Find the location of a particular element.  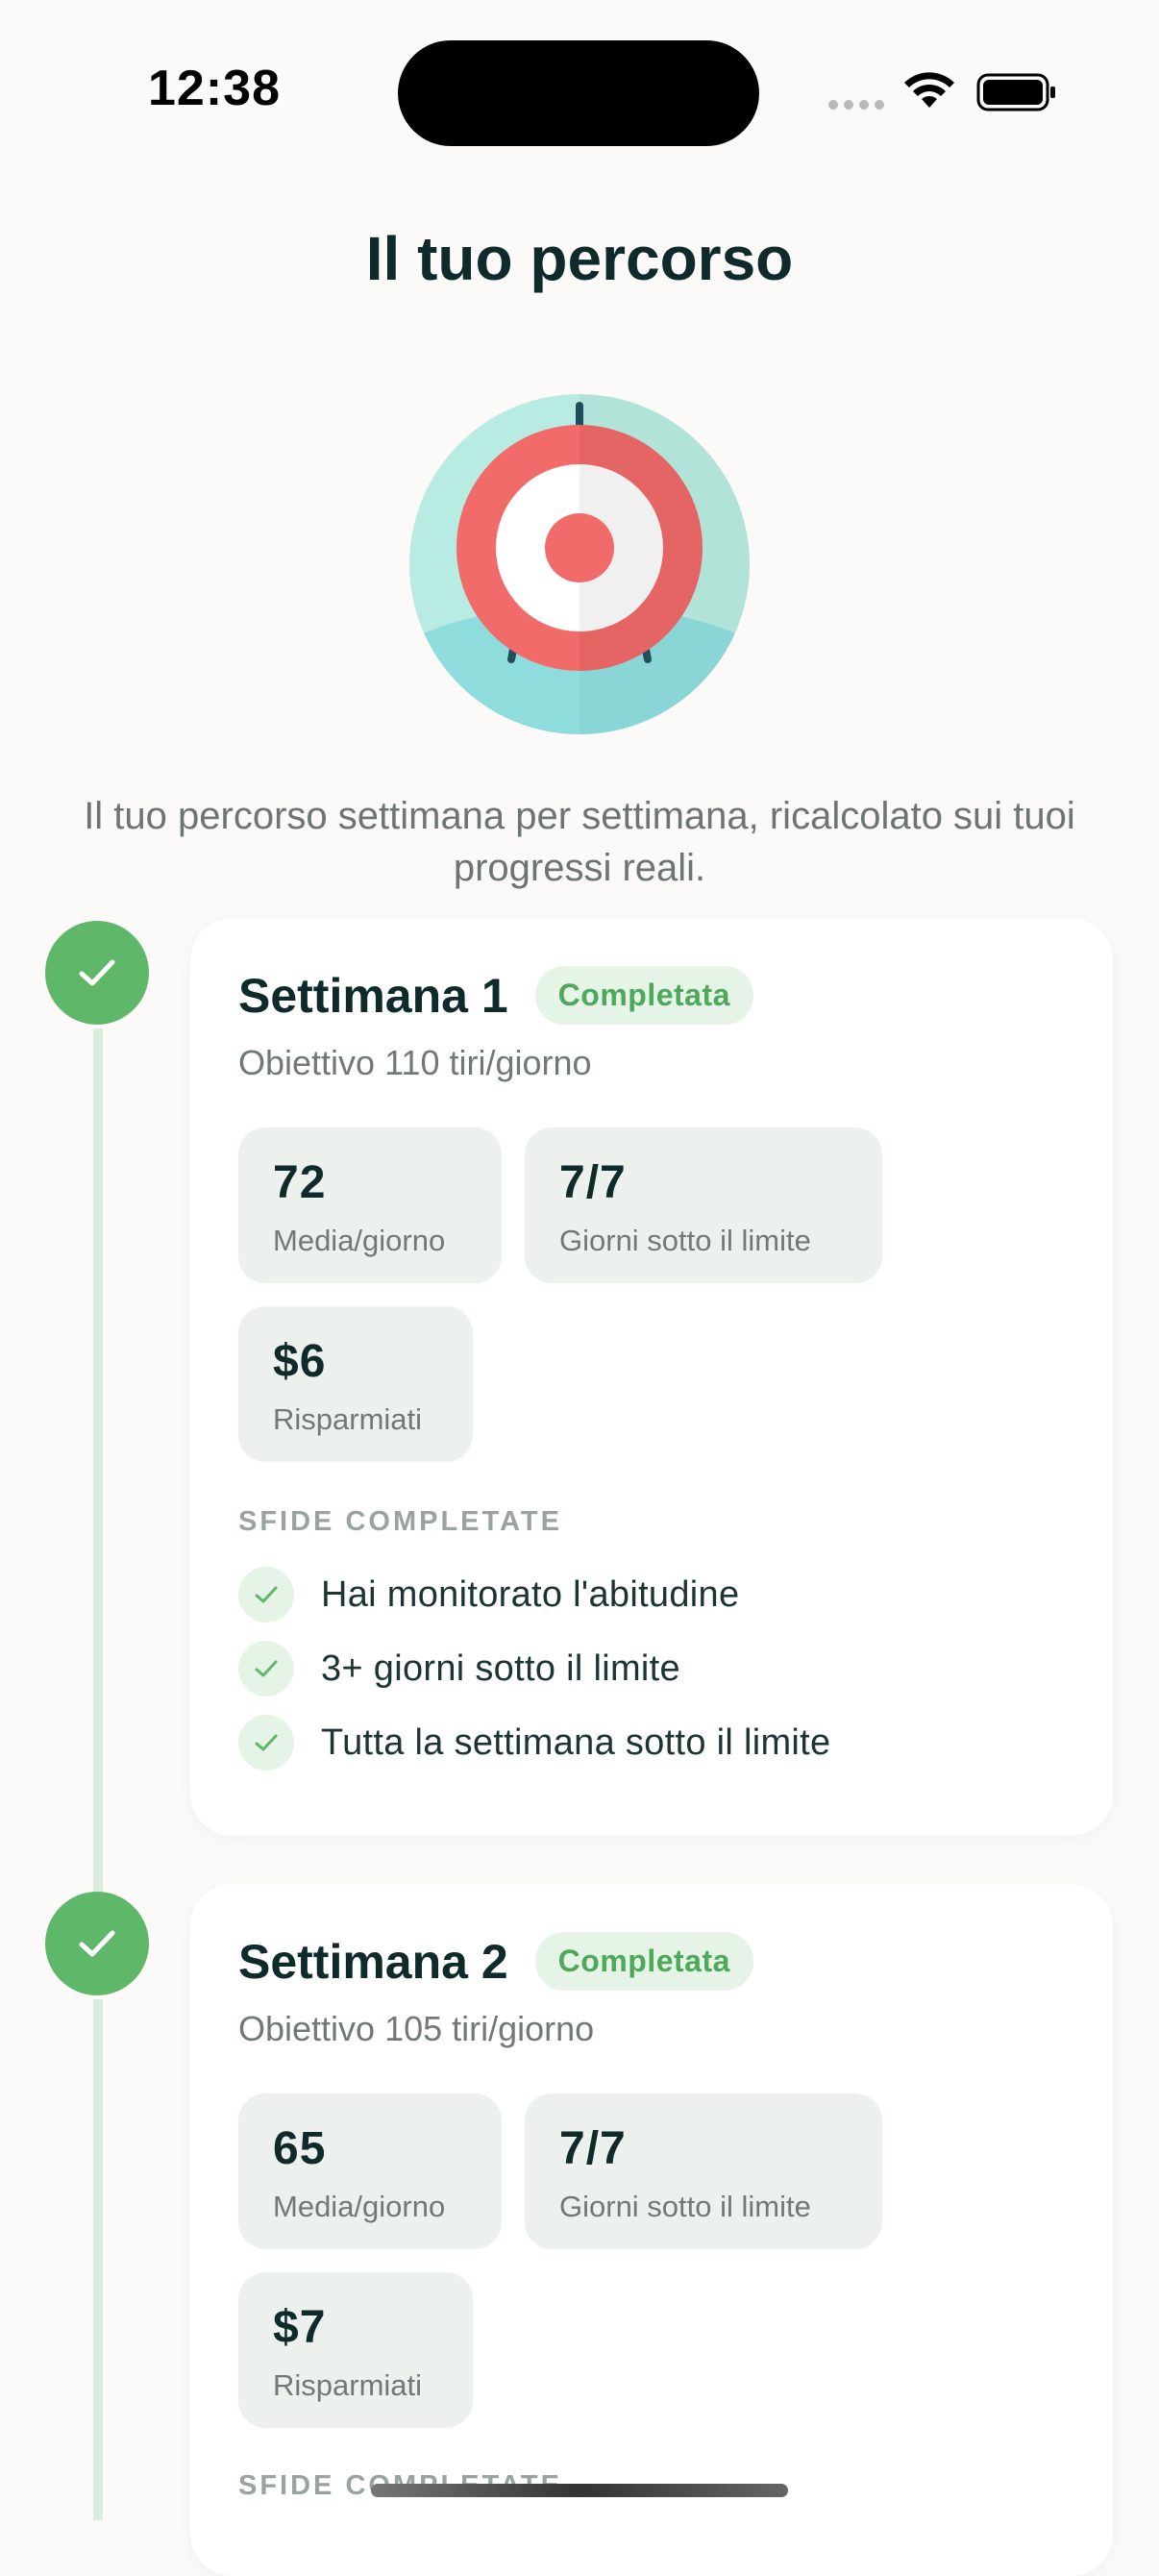

status-time: 12:38 is located at coordinates (214, 88).